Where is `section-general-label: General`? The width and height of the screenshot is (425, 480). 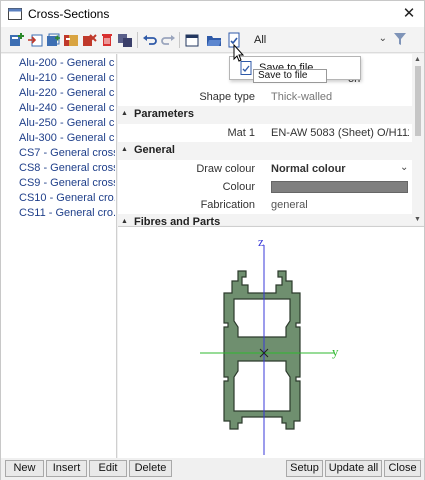
section-general-label: General is located at coordinates (154, 150).